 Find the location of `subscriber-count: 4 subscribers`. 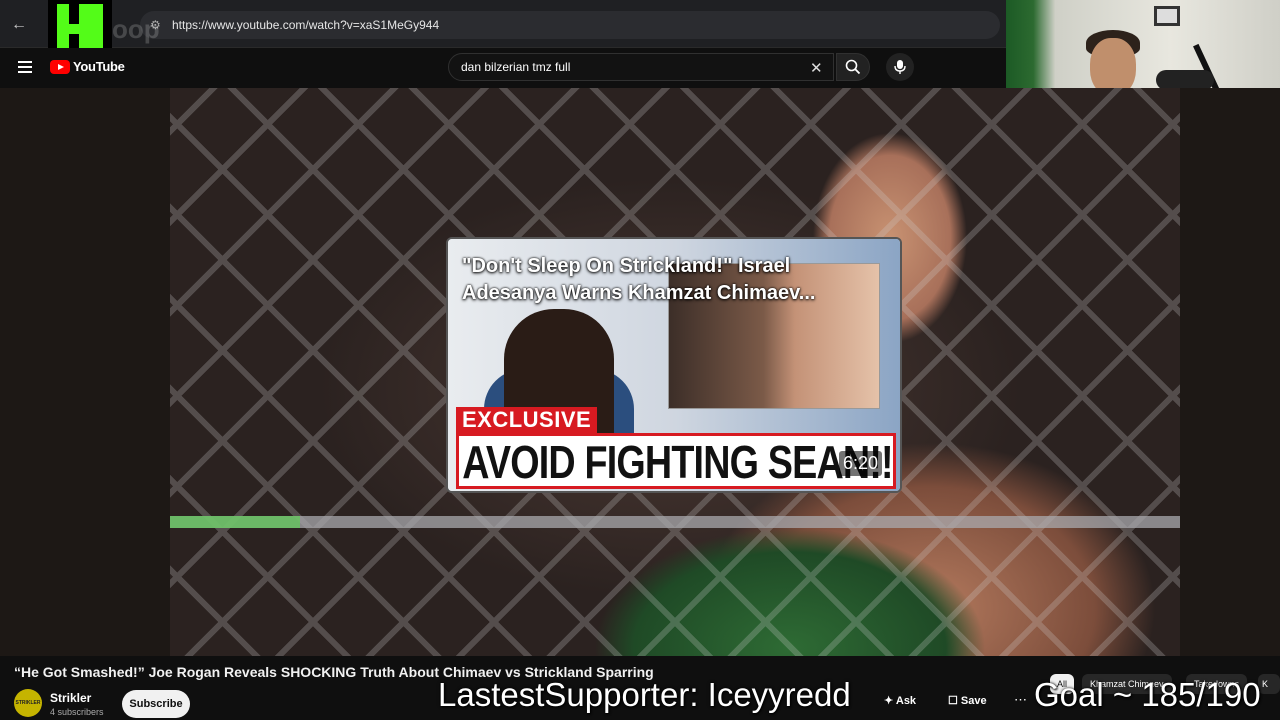

subscriber-count: 4 subscribers is located at coordinates (77, 712).